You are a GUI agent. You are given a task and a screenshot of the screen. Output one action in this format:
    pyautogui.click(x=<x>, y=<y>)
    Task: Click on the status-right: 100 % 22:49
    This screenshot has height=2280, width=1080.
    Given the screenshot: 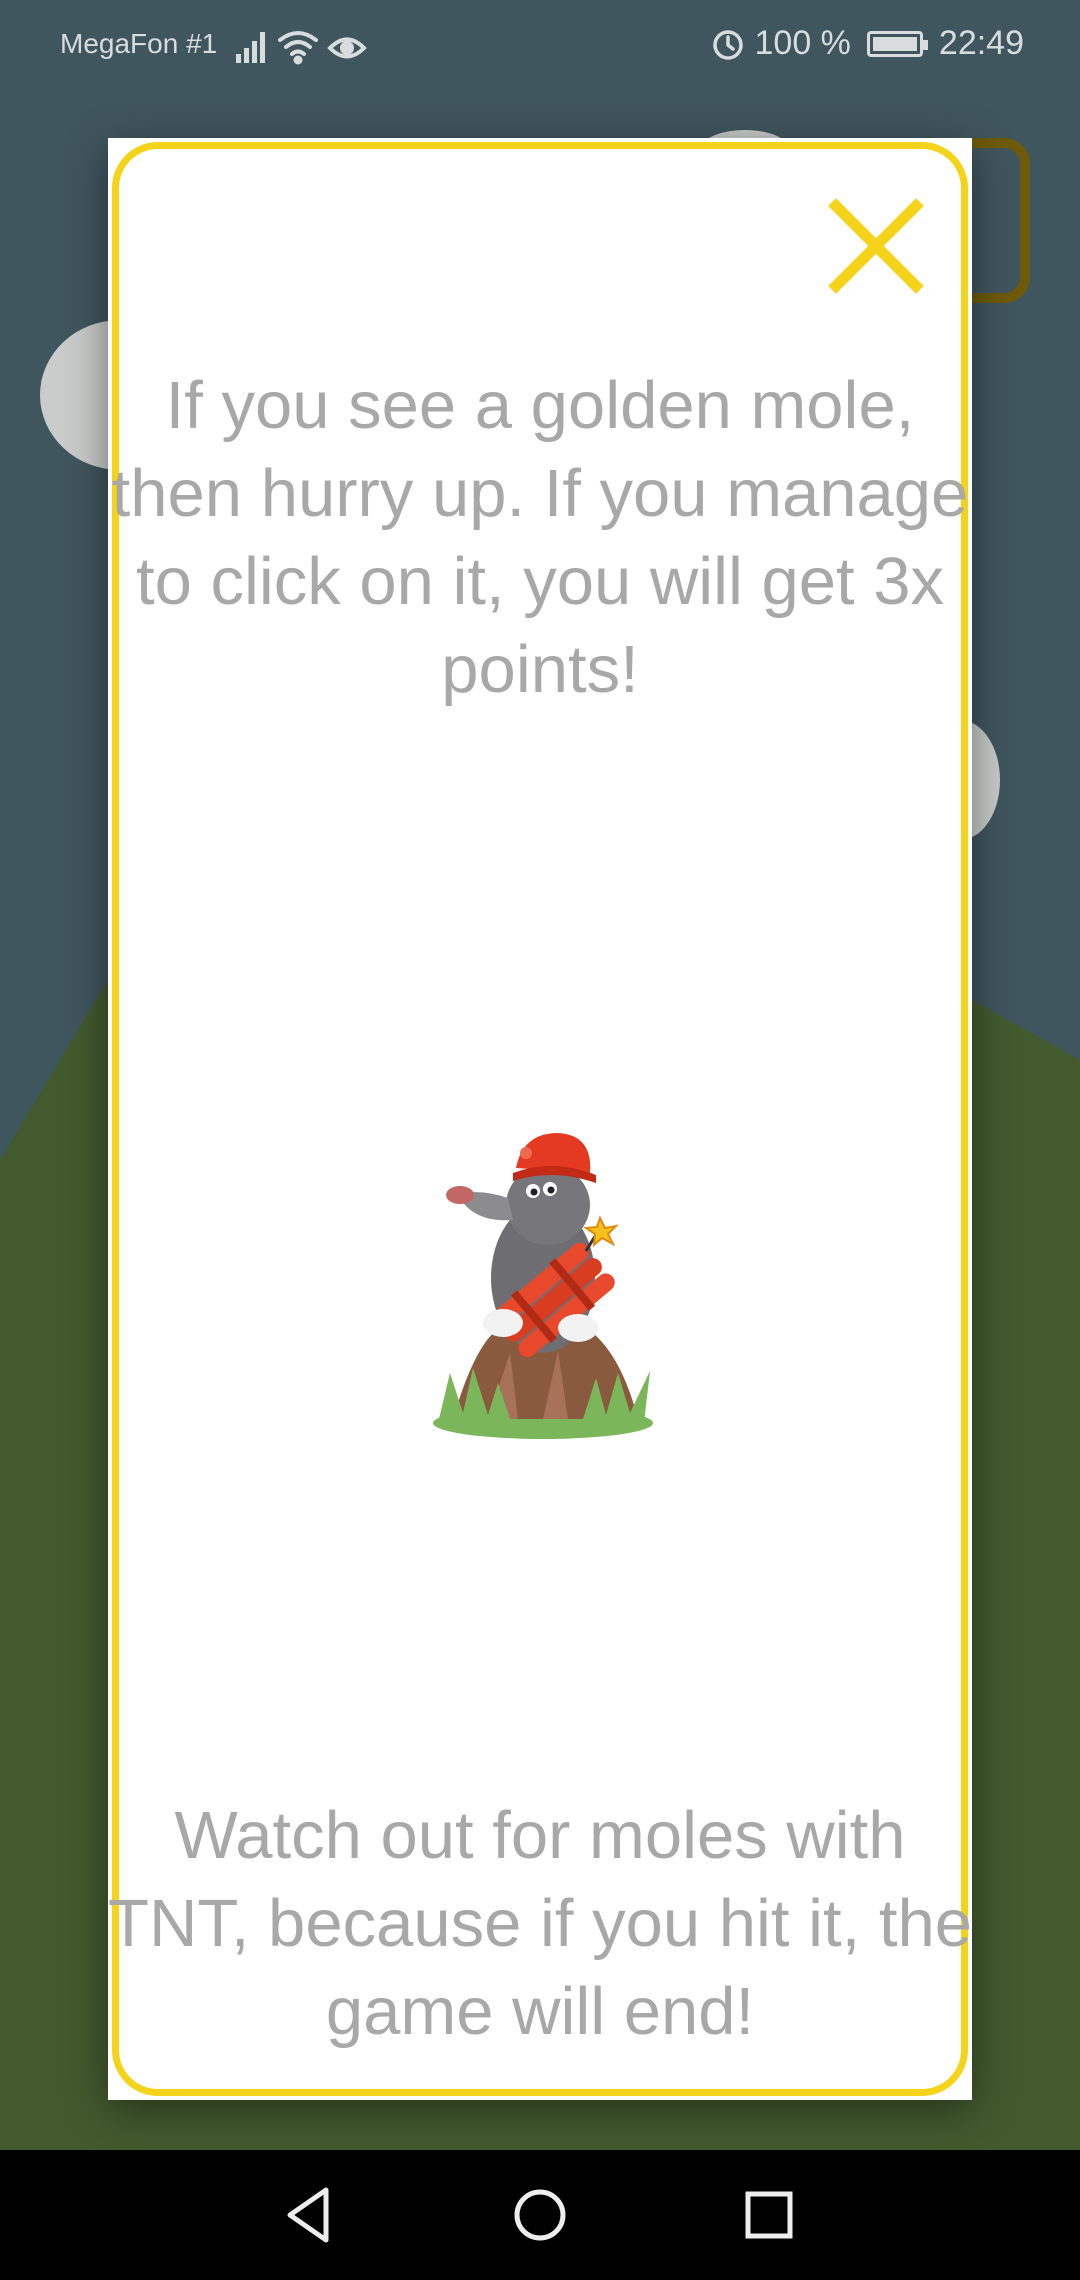 What is the action you would take?
    pyautogui.click(x=867, y=43)
    